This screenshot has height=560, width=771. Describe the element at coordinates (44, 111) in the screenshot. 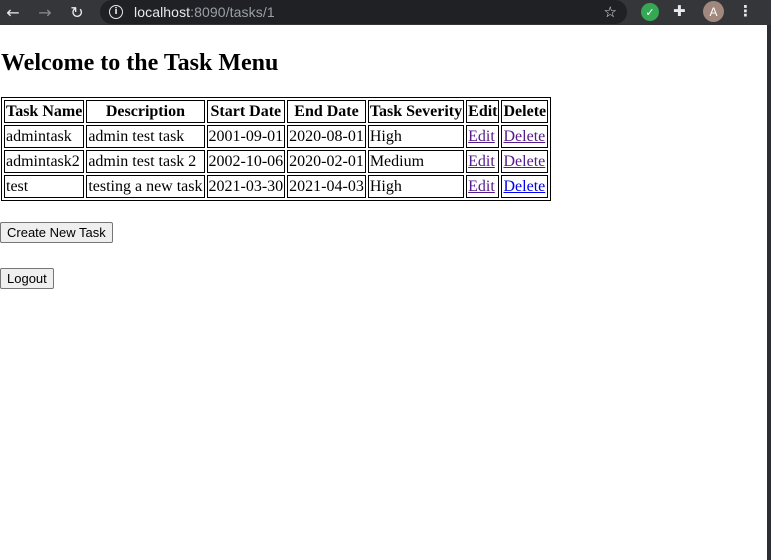

I see `column-header: Task Name` at that location.